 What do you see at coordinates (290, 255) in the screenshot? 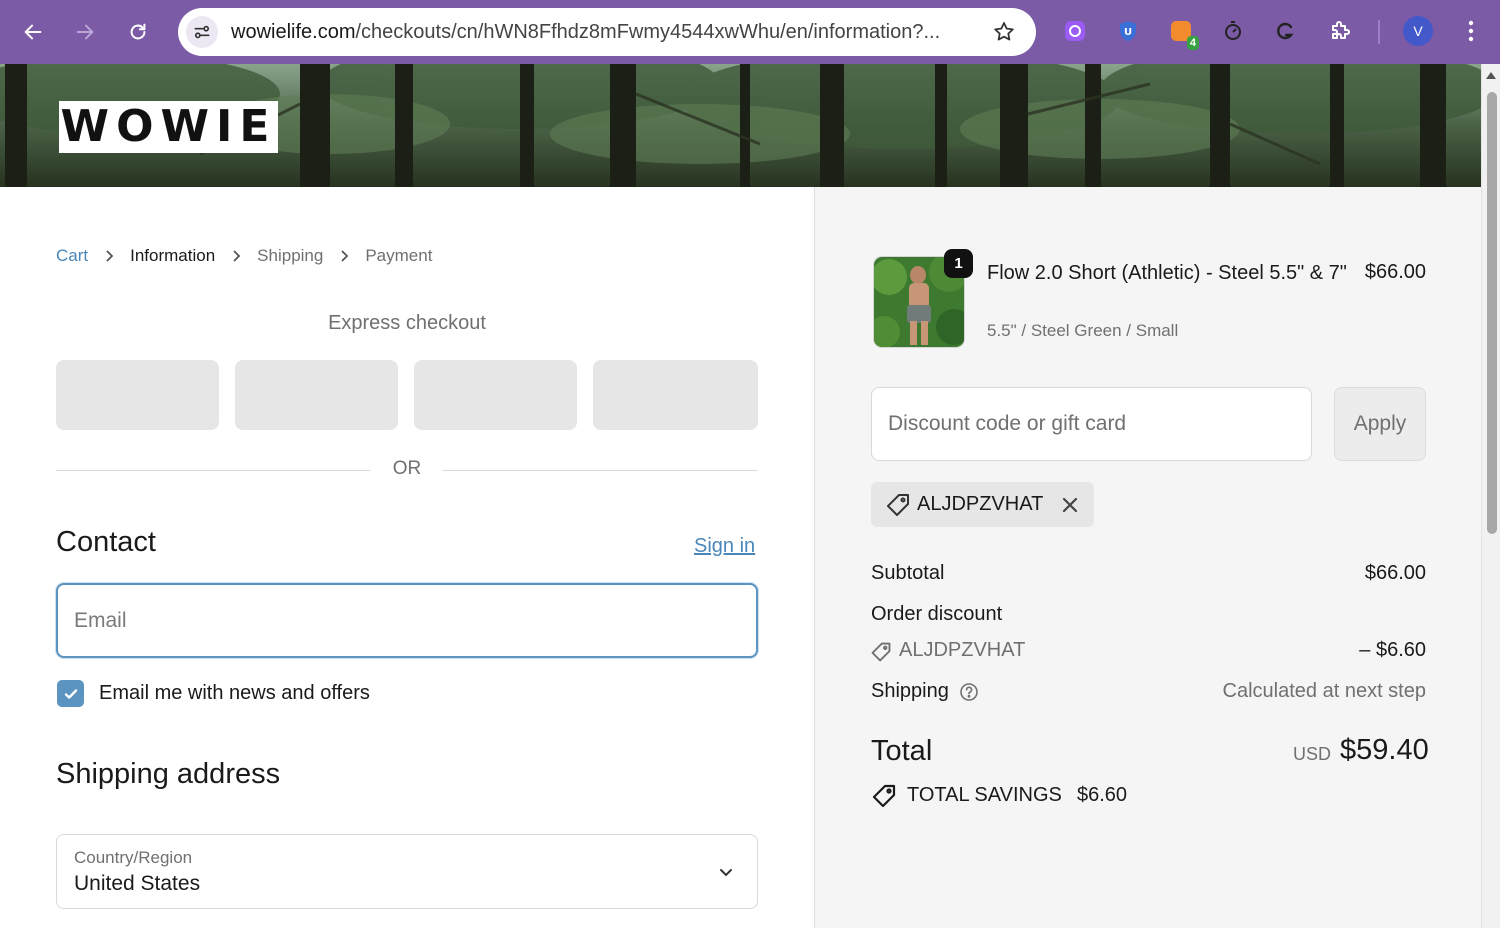
I see `breadcrumb-shipping: Shipping` at bounding box center [290, 255].